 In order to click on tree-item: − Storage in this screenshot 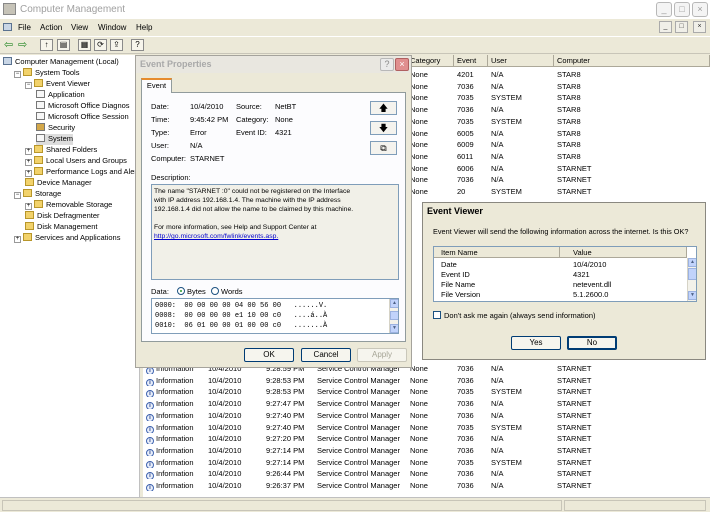, I will do `click(37, 194)`.